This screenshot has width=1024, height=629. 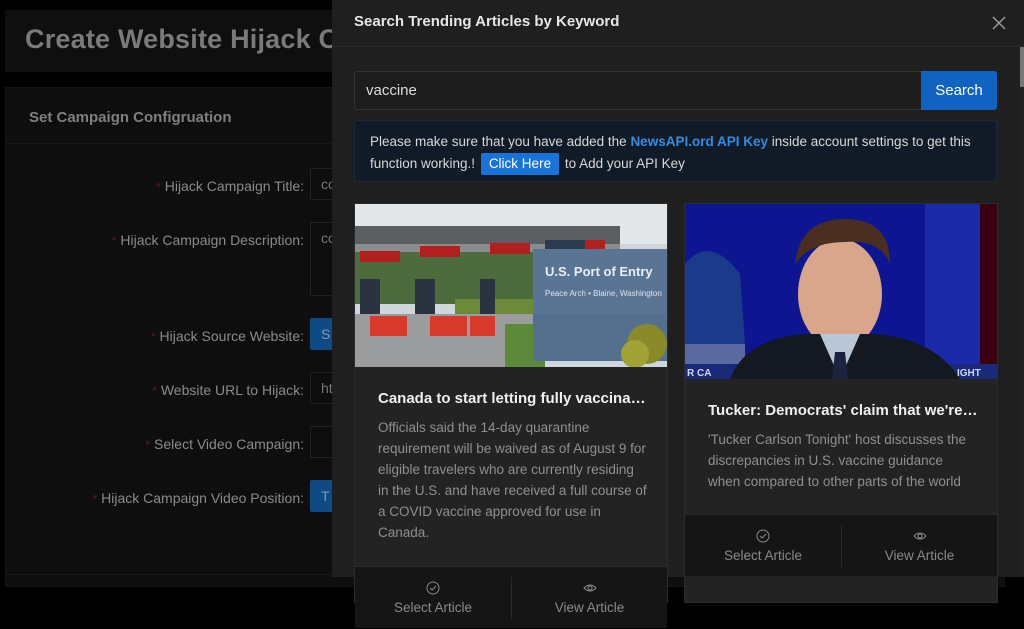 I want to click on form-label: * Select Video Campaign:, so click(x=224, y=444).